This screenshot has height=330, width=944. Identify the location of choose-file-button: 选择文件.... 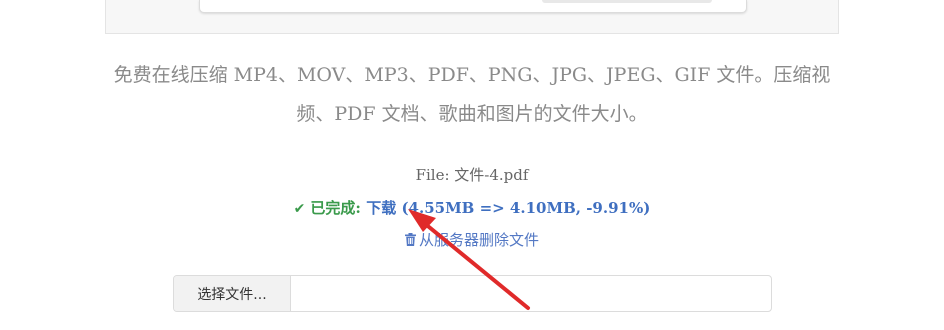
(232, 293).